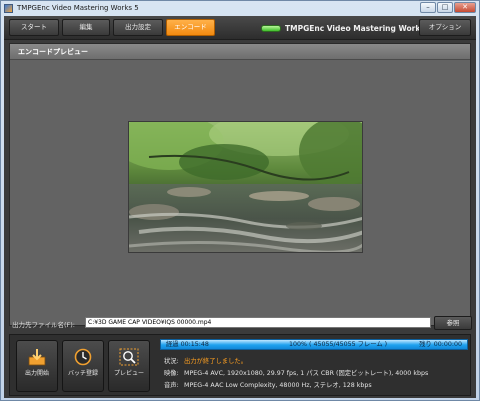 Image resolution: width=480 pixels, height=401 pixels. Describe the element at coordinates (37, 357) in the screenshot. I see `output-start-icon` at that location.